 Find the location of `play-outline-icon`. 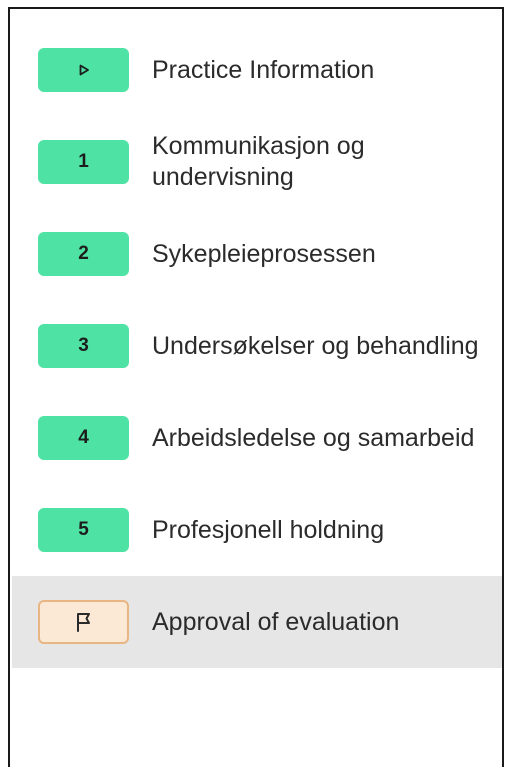

play-outline-icon is located at coordinates (84, 70).